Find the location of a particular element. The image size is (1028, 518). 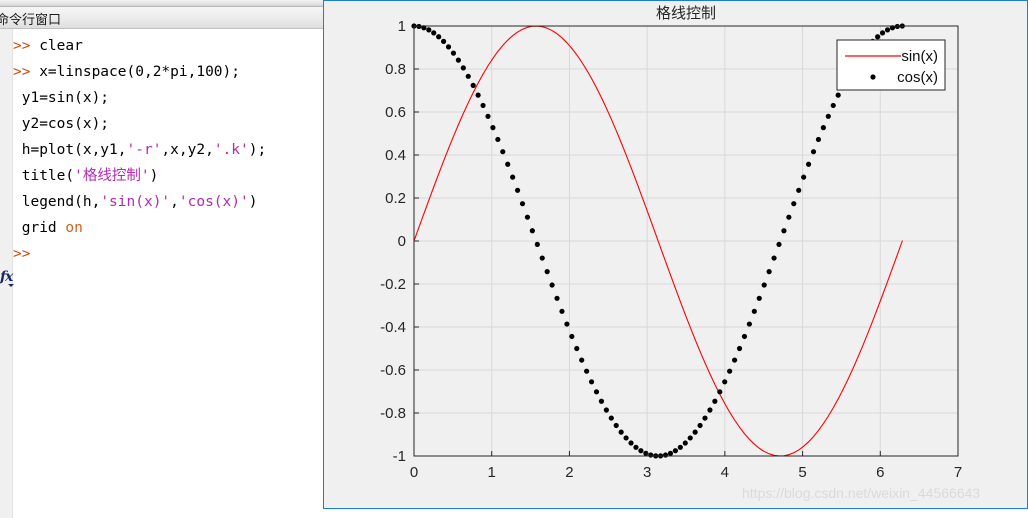

command-line: h=plot(x,y1,'-r',x,y2,'.k'); is located at coordinates (139, 150).